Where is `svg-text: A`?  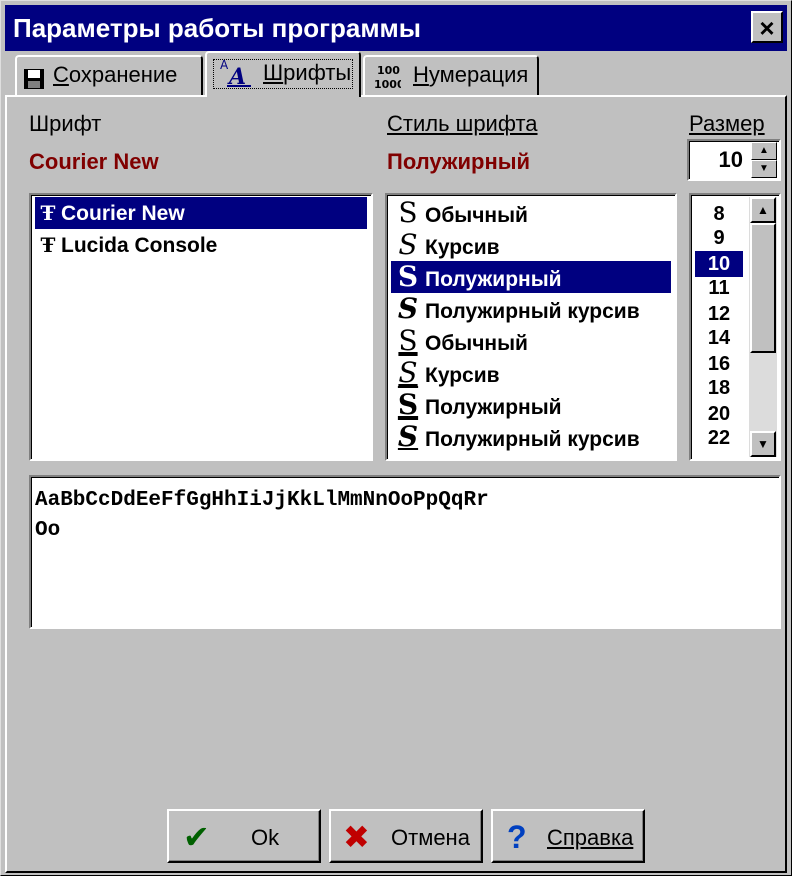 svg-text: A is located at coordinates (224, 65).